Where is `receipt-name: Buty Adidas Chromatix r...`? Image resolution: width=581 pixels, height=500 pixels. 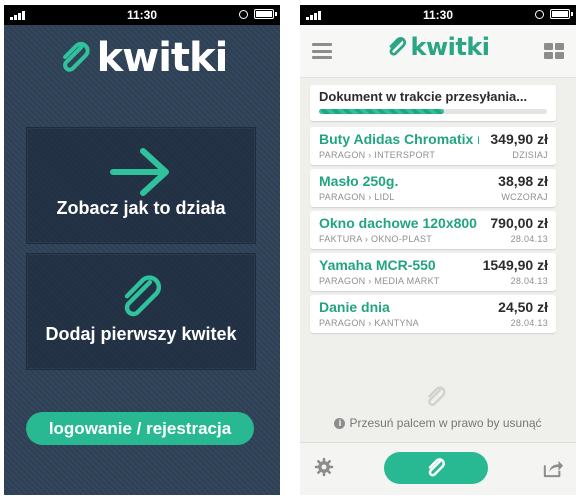 receipt-name: Buty Adidas Chromatix r... is located at coordinates (399, 139).